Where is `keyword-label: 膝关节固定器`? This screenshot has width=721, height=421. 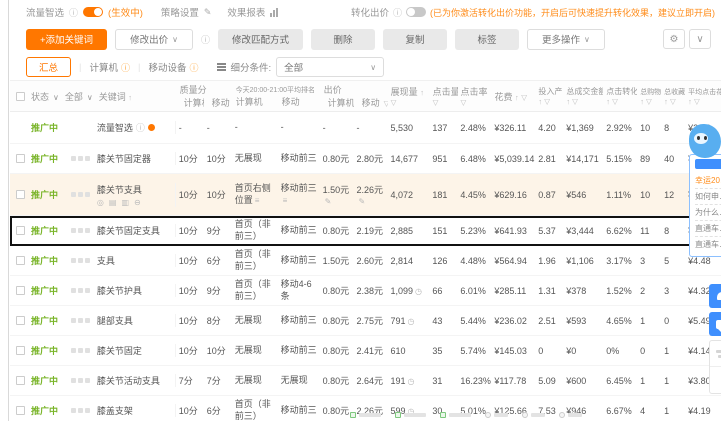 keyword-label: 膝关节固定器 is located at coordinates (124, 158).